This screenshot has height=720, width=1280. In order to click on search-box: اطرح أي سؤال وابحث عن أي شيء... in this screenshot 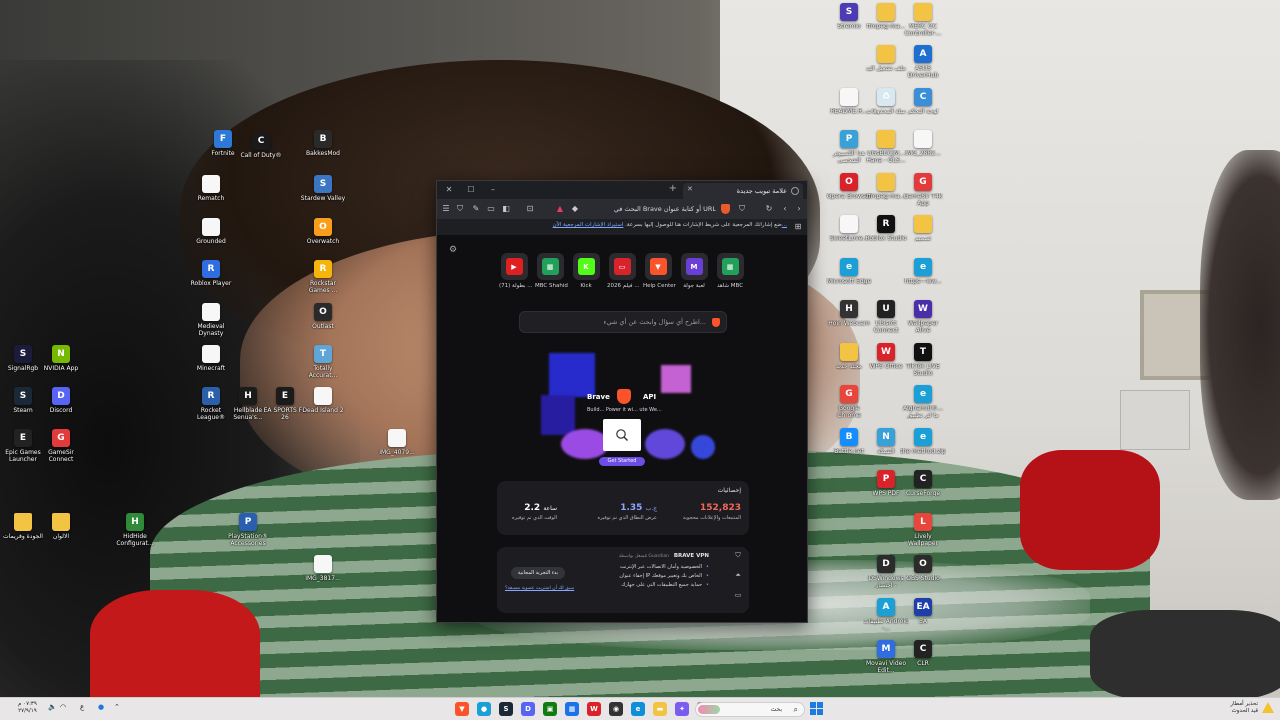, I will do `click(623, 322)`.